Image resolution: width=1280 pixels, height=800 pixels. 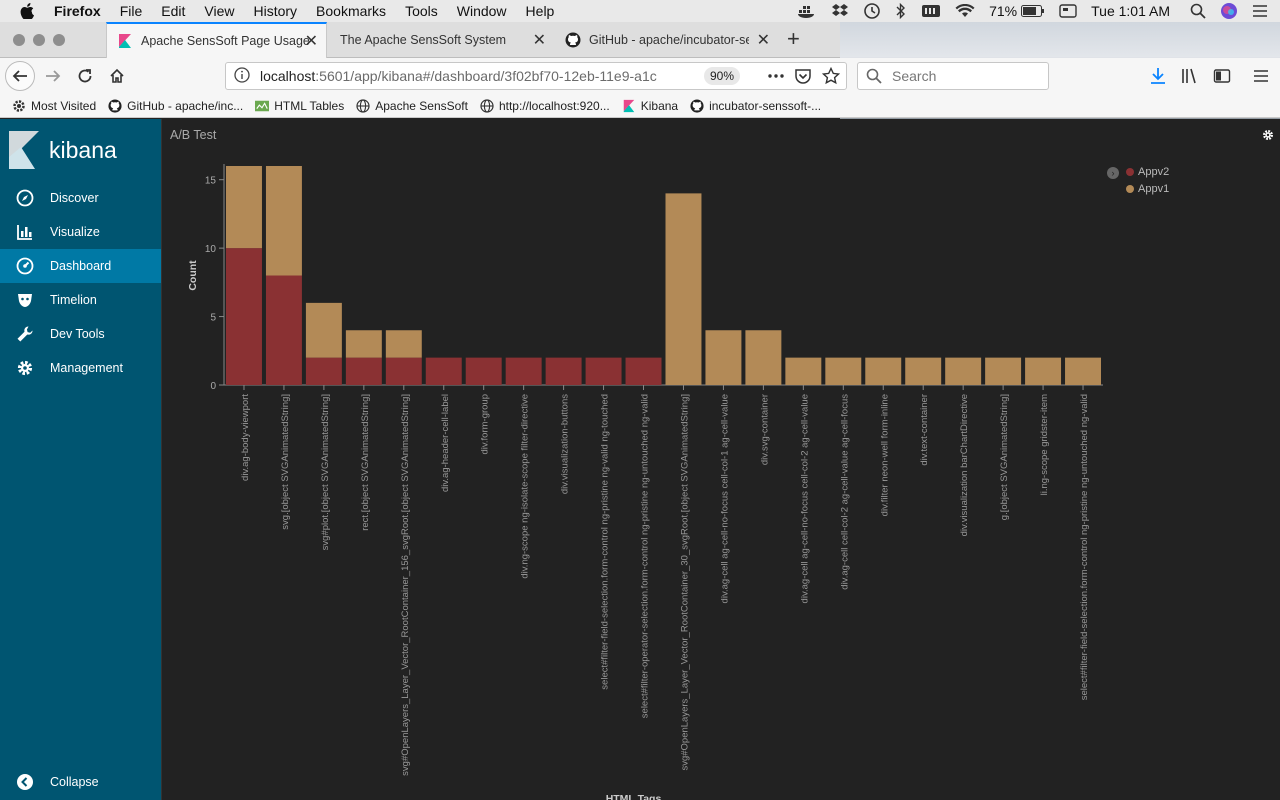 I want to click on menu-history: History, so click(x=275, y=11).